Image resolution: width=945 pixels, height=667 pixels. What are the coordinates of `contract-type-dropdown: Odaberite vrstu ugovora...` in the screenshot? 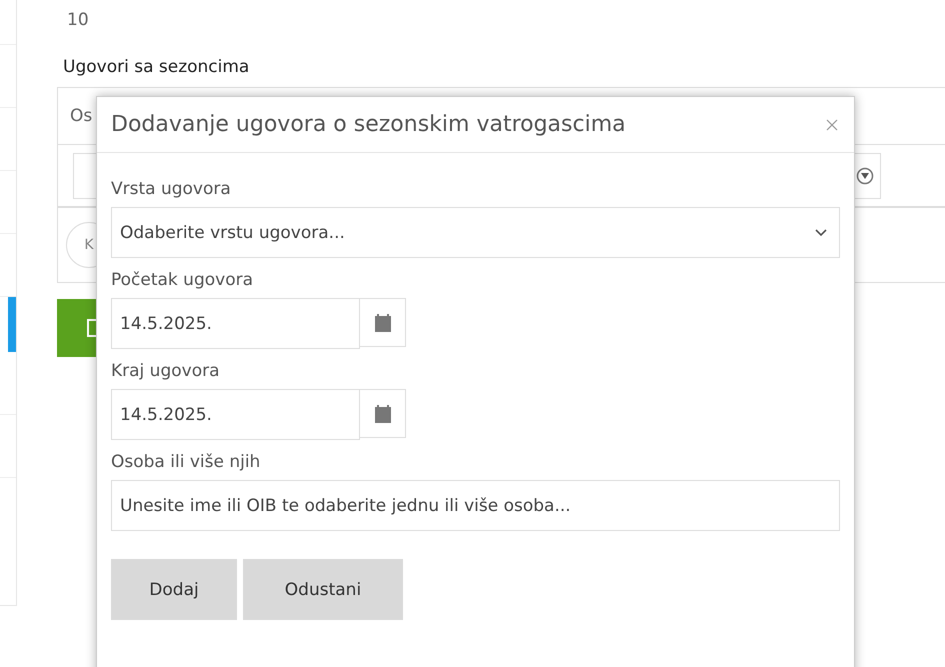 It's located at (475, 232).